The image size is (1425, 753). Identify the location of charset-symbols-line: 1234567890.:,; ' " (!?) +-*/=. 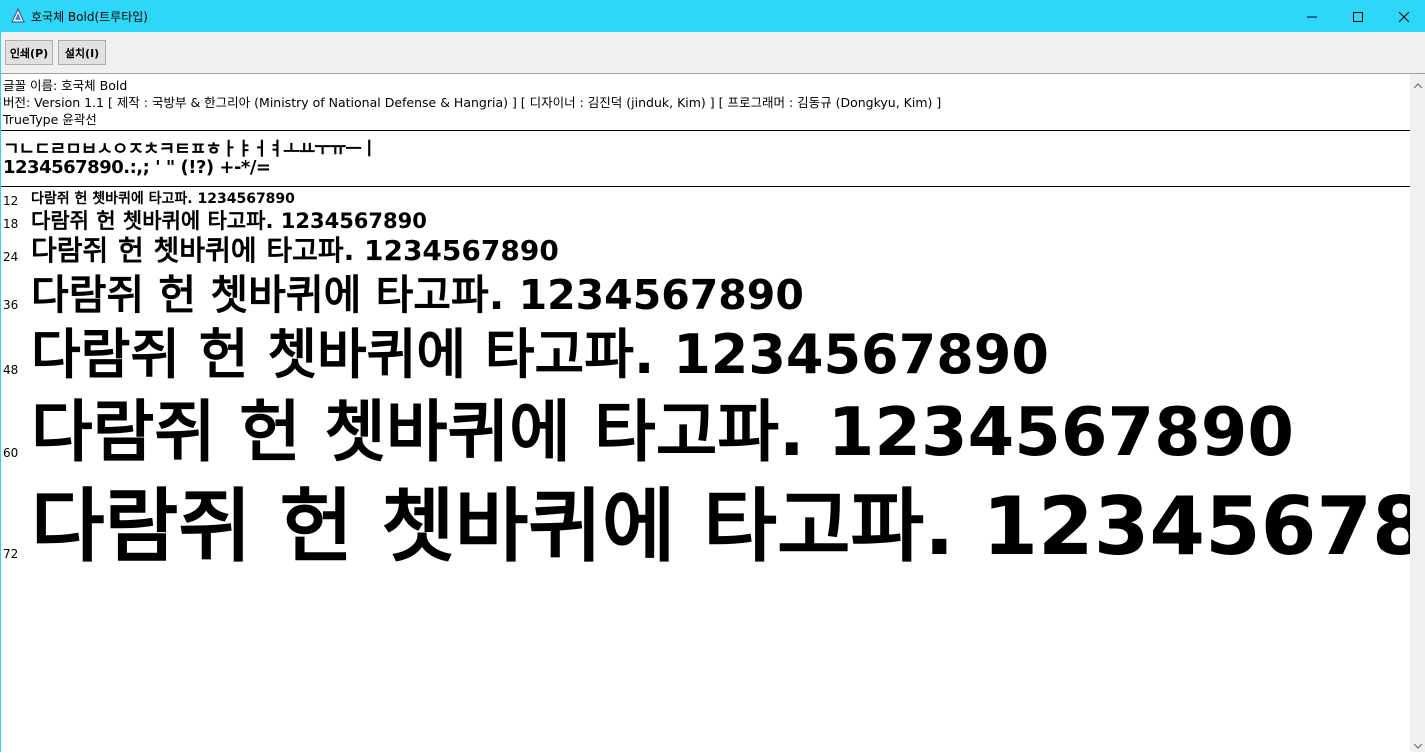
(137, 167).